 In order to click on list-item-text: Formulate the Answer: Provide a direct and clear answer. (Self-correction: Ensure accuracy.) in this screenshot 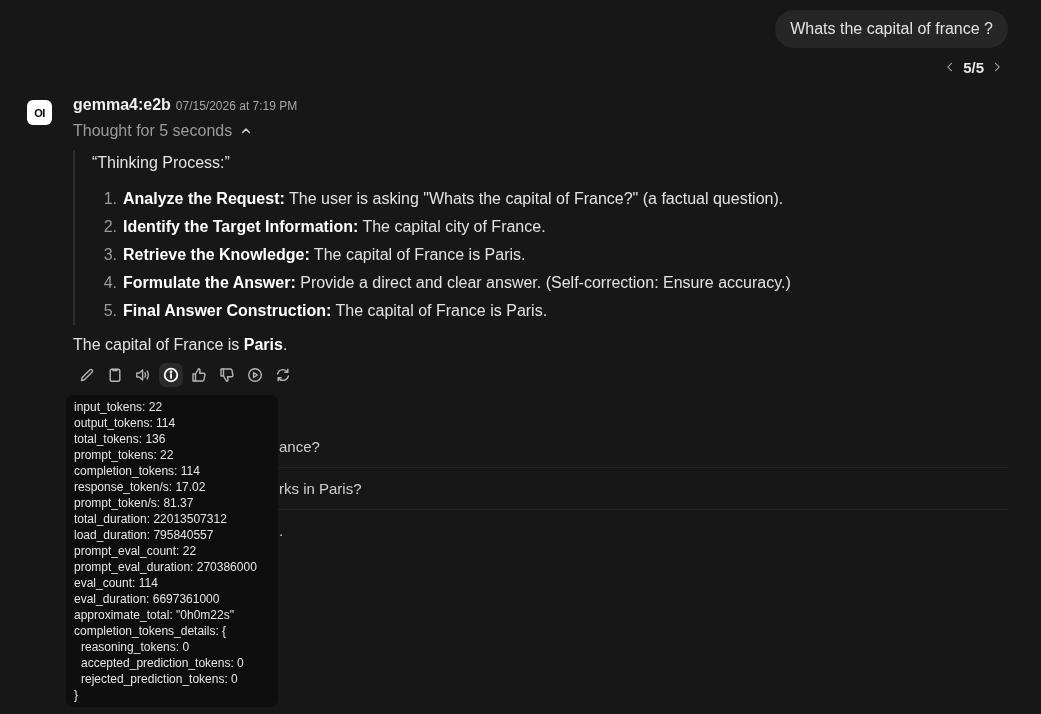, I will do `click(457, 283)`.